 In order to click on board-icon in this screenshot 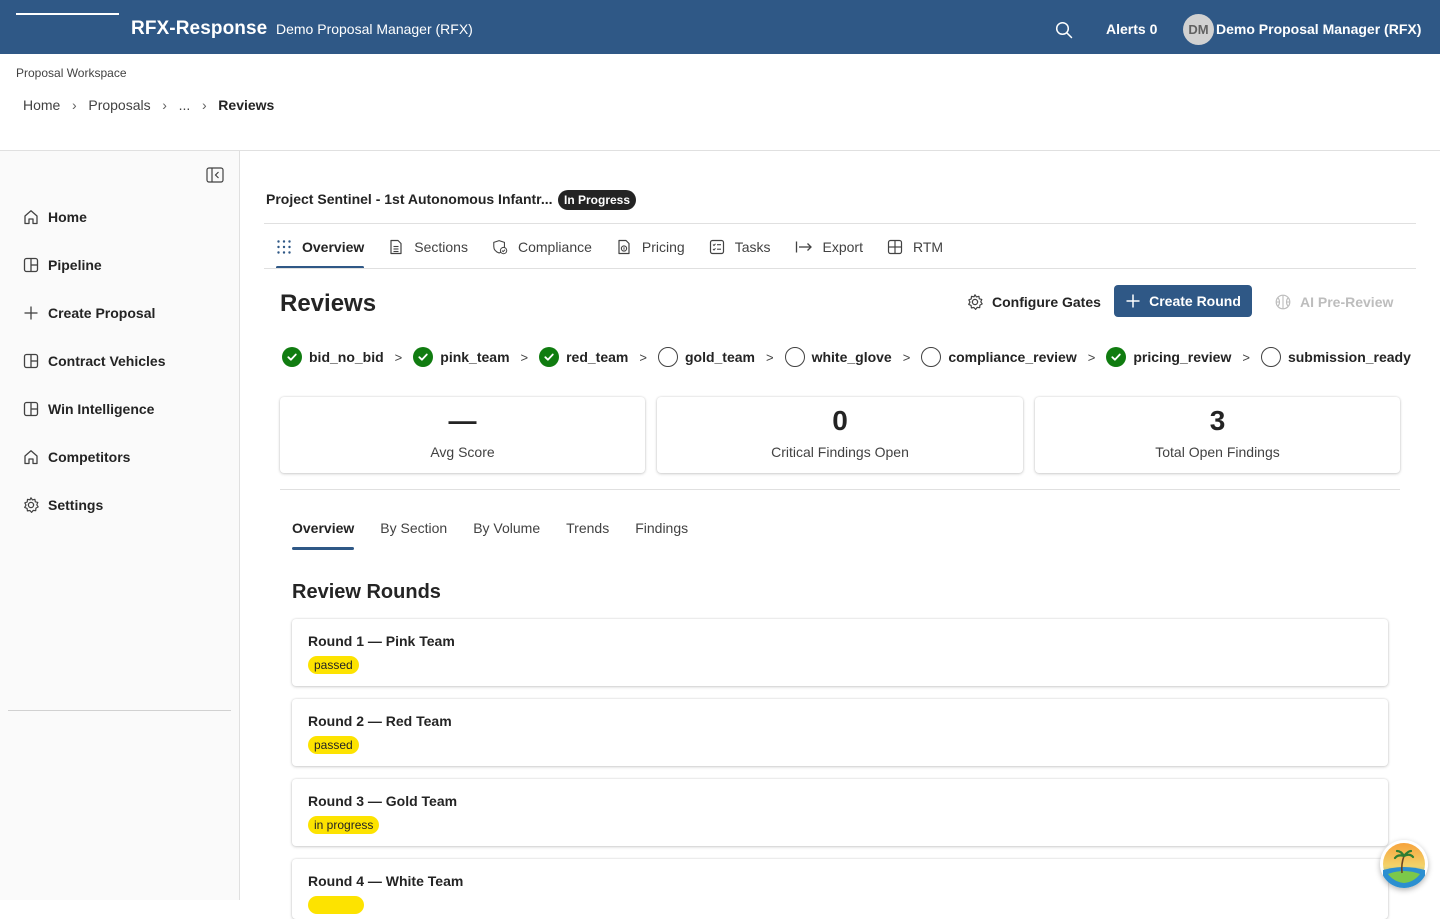, I will do `click(31, 409)`.